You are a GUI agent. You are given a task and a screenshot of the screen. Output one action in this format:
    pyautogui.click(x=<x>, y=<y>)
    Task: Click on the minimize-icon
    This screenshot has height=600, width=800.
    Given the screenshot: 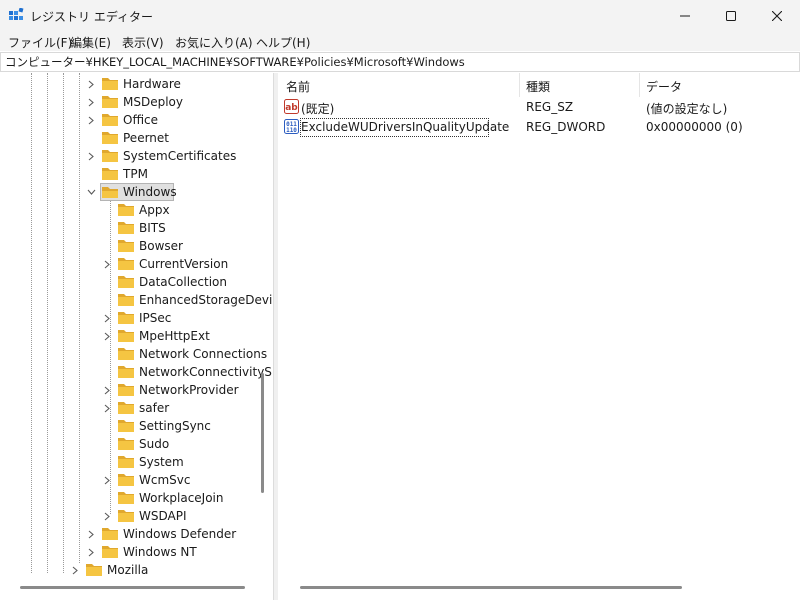 What is the action you would take?
    pyautogui.click(x=685, y=15)
    